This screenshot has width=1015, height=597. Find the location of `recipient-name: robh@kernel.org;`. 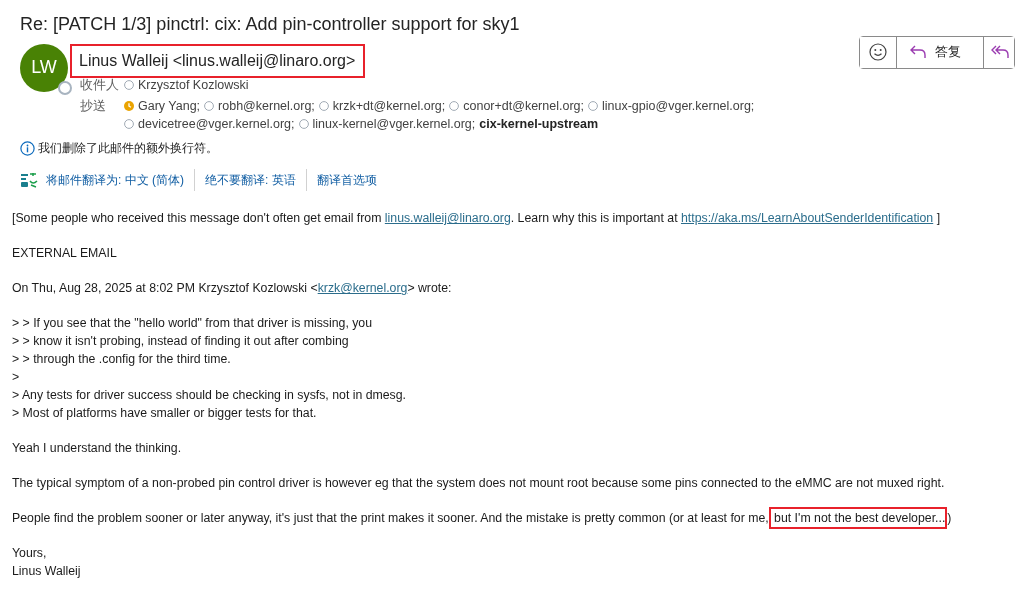

recipient-name: robh@kernel.org; is located at coordinates (259, 106).